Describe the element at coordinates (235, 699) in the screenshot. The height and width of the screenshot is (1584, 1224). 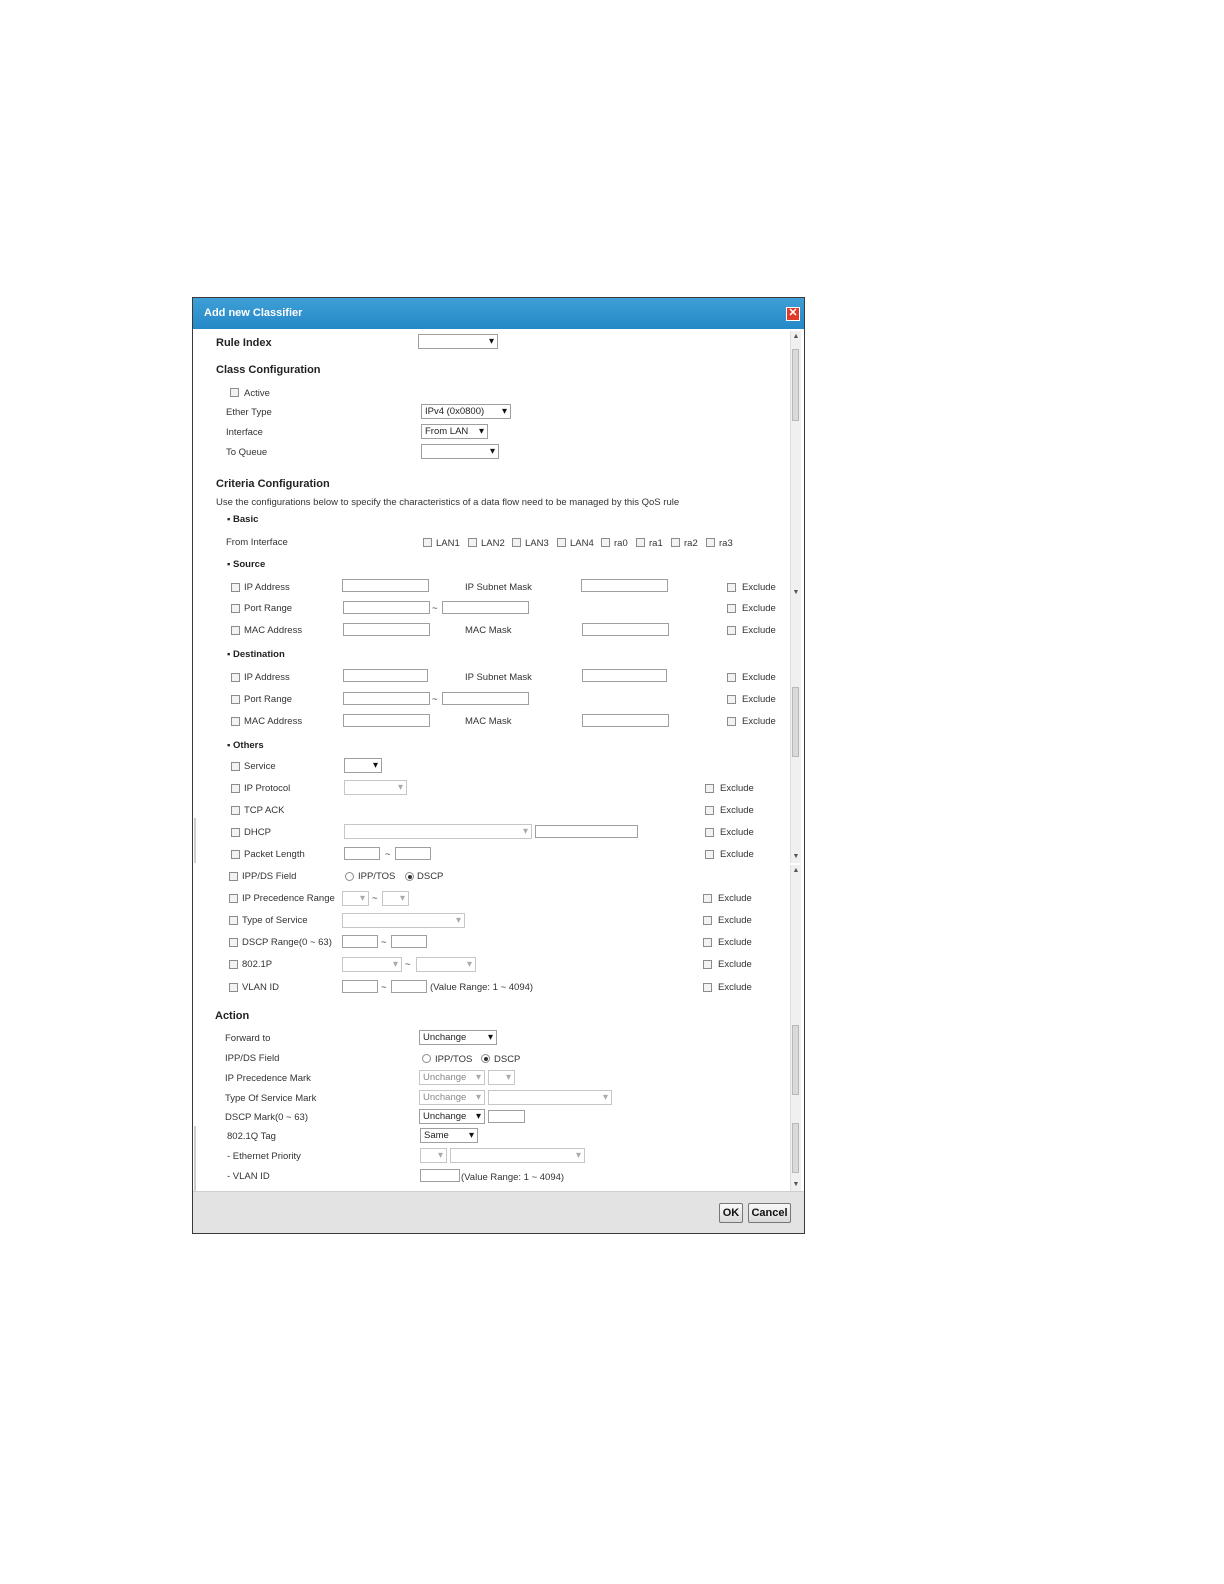
I see `dst-port-range-checkbox` at that location.